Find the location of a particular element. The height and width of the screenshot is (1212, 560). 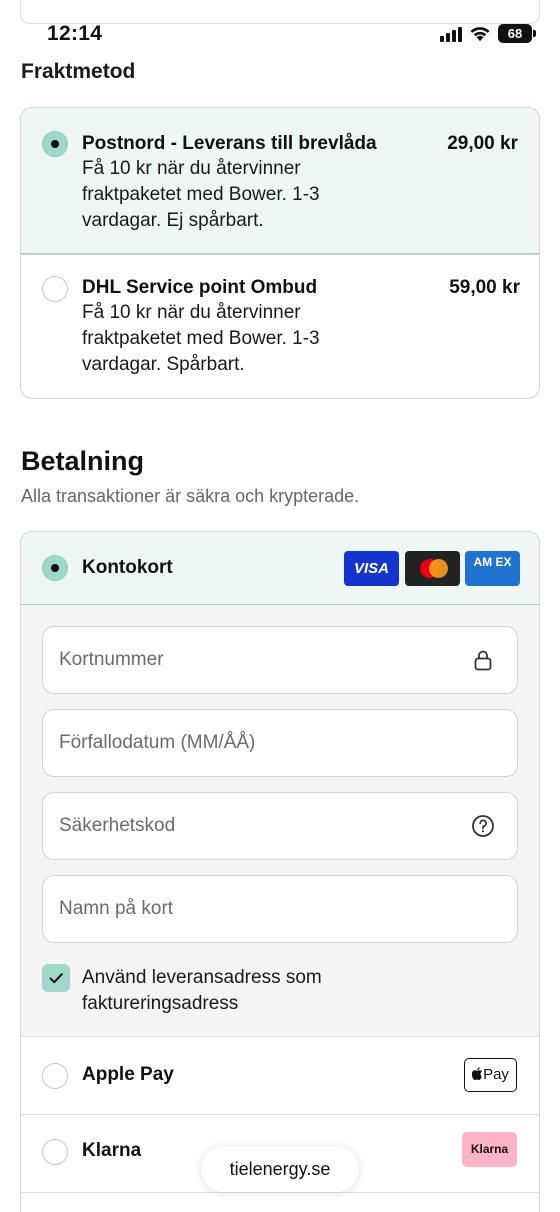

payment-heading: Betalning is located at coordinates (83, 461).